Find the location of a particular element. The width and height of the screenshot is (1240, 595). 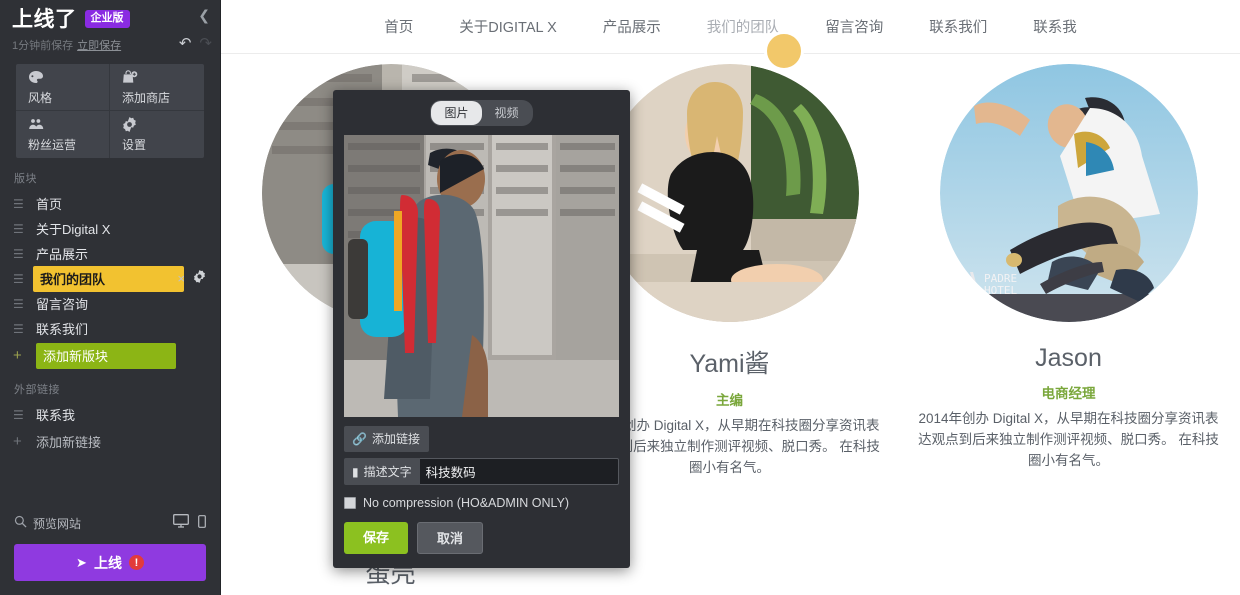

quick-action-style: 风格 is located at coordinates (63, 87).